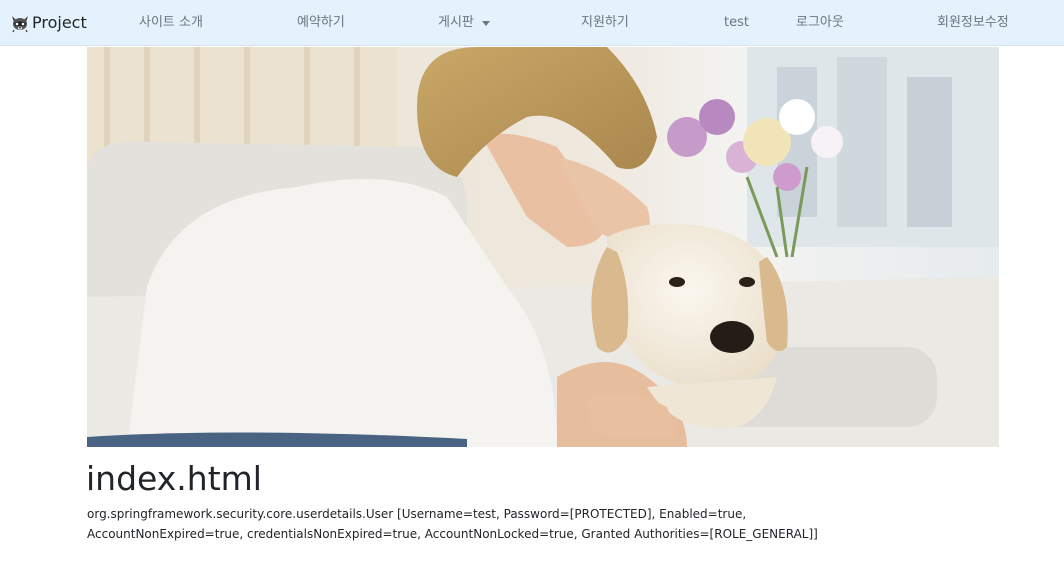 This screenshot has height=573, width=1064. I want to click on nav-item-reservation-label: 예약하기, so click(321, 22).